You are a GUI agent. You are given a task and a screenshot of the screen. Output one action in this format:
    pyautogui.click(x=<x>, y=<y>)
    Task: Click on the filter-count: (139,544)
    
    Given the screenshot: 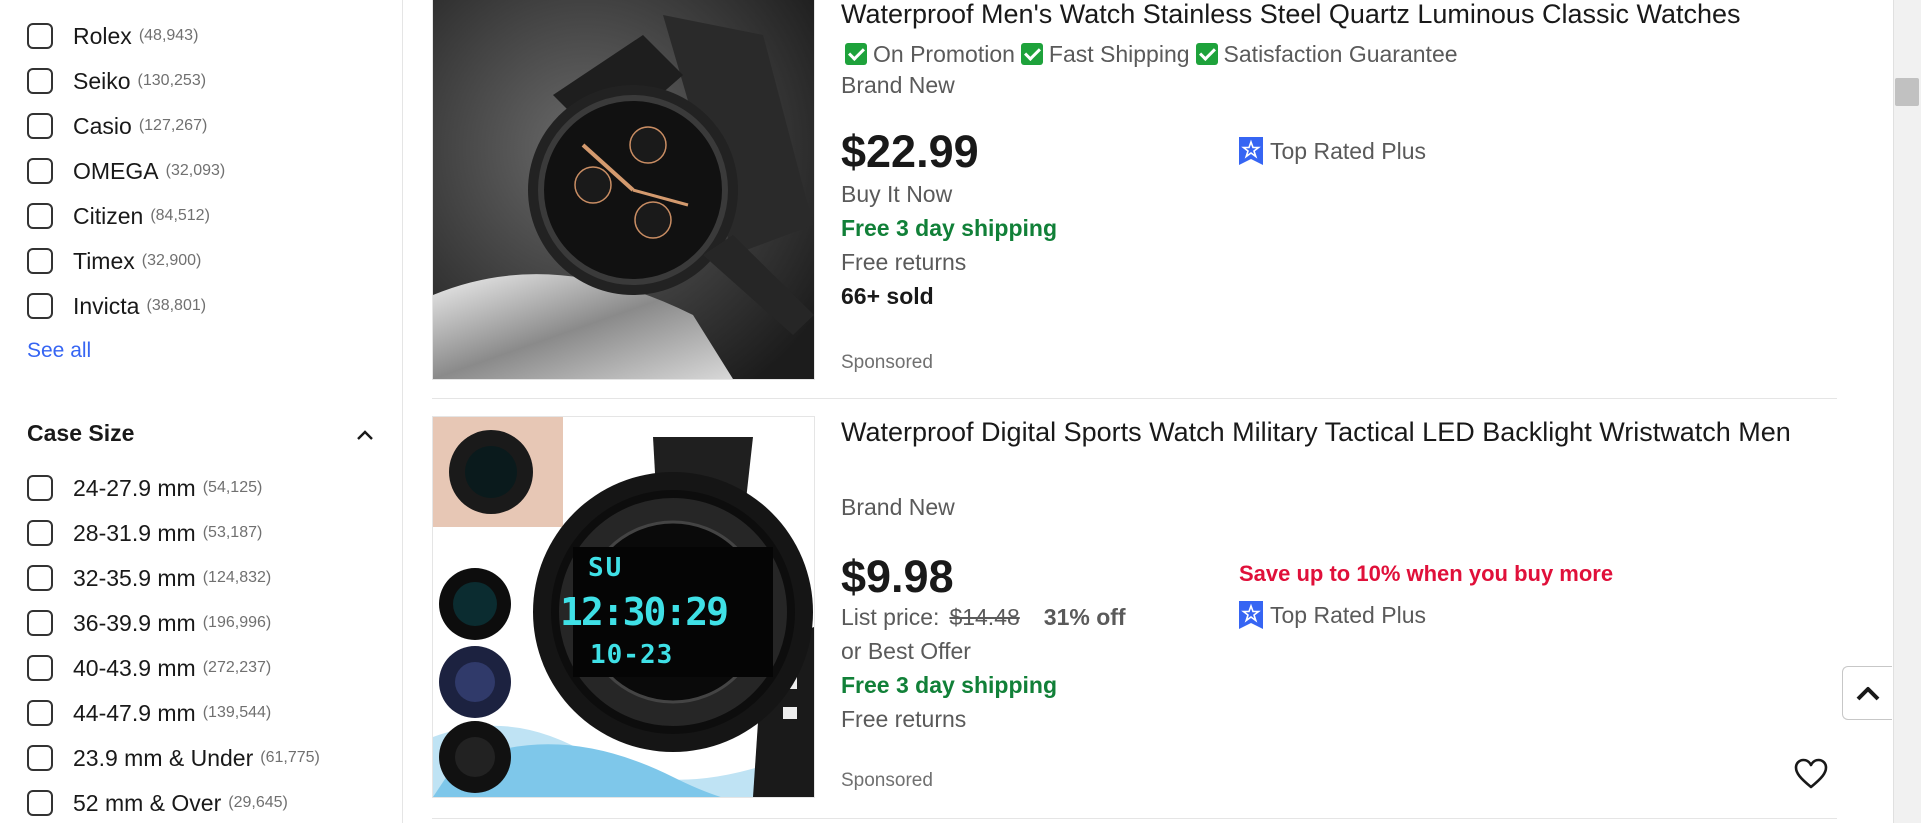 What is the action you would take?
    pyautogui.click(x=237, y=712)
    